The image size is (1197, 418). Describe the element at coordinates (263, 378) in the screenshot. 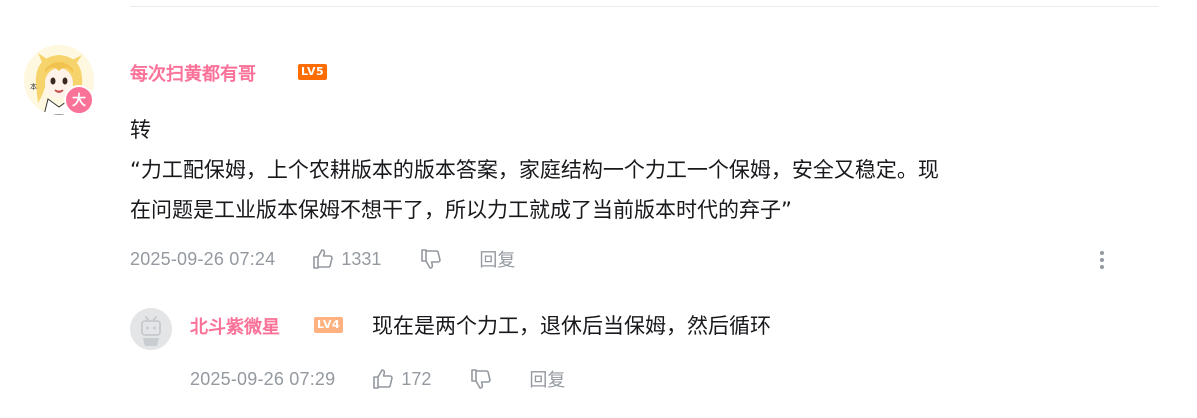

I see `reply-timestamp: 2025-09-26 07:29` at that location.